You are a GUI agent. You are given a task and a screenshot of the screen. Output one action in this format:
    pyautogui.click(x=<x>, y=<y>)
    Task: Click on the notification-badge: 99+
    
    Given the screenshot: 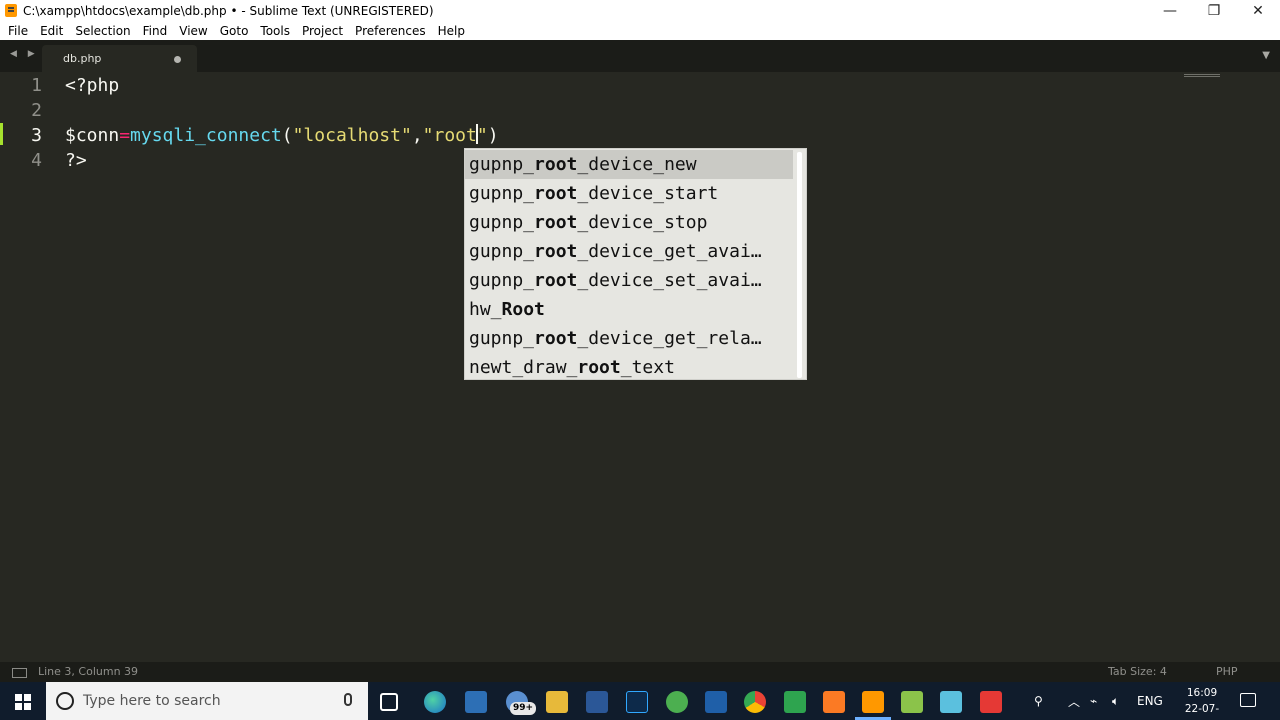 What is the action you would take?
    pyautogui.click(x=523, y=708)
    